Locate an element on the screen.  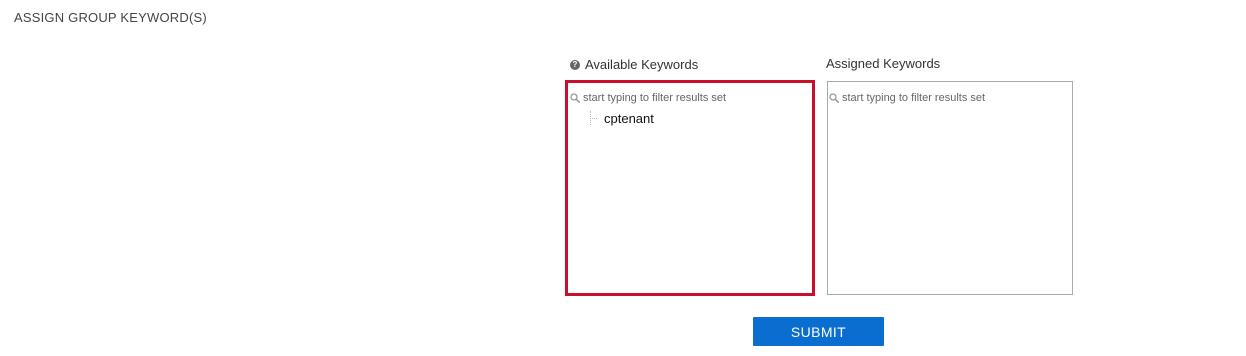
question-circle-icon: ? is located at coordinates (575, 64).